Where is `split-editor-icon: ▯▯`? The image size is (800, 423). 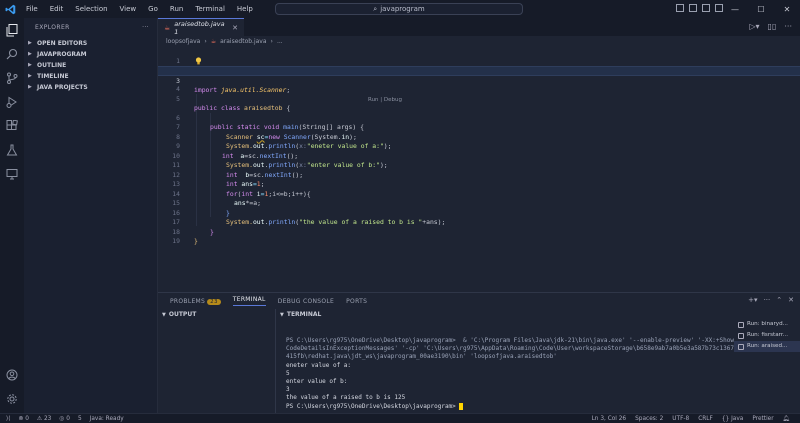
split-editor-icon: ▯▯ is located at coordinates (772, 26).